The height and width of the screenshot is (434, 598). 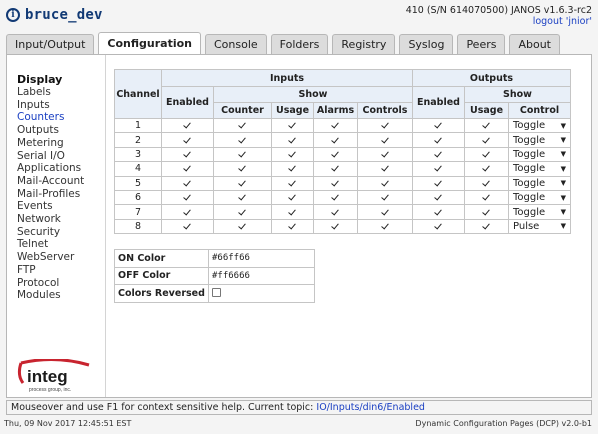 What do you see at coordinates (62, 194) in the screenshot?
I see `sidebar-item-mail-profiles: Mail-Profiles` at bounding box center [62, 194].